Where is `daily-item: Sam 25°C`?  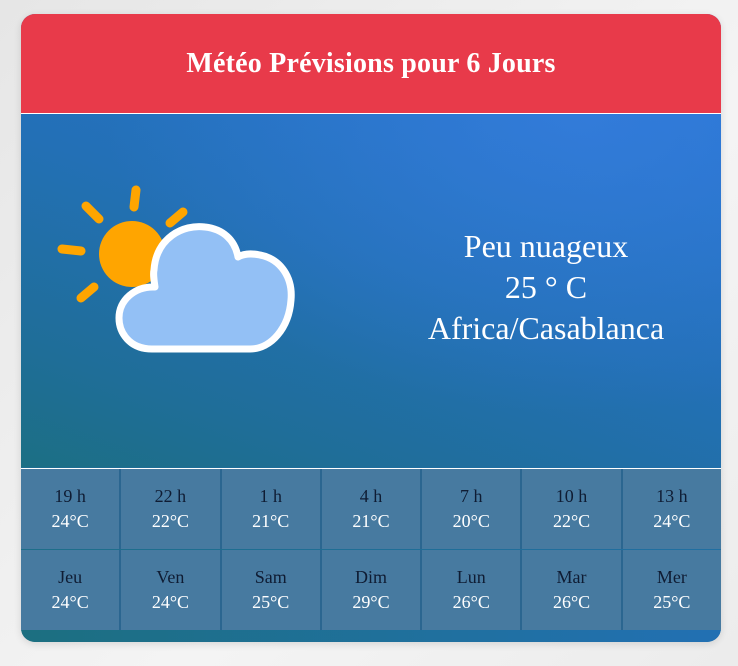
daily-item: Sam 25°C is located at coordinates (272, 590).